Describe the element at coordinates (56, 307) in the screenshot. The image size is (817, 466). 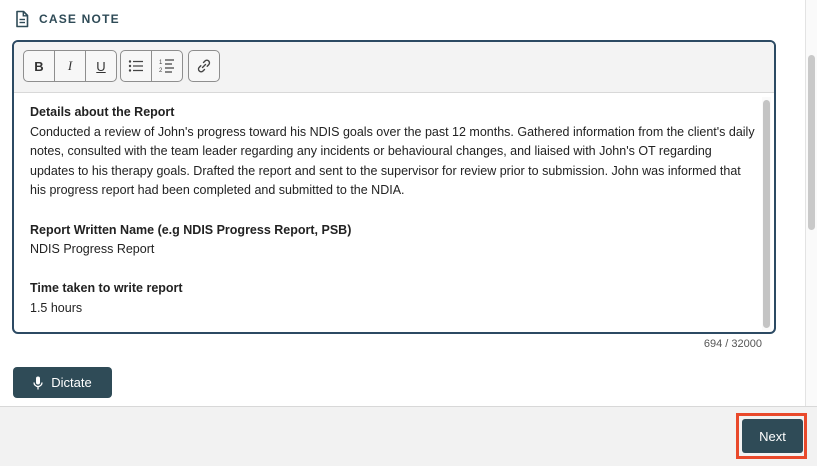
I see `time-taken-value: 1.5 hours` at that location.